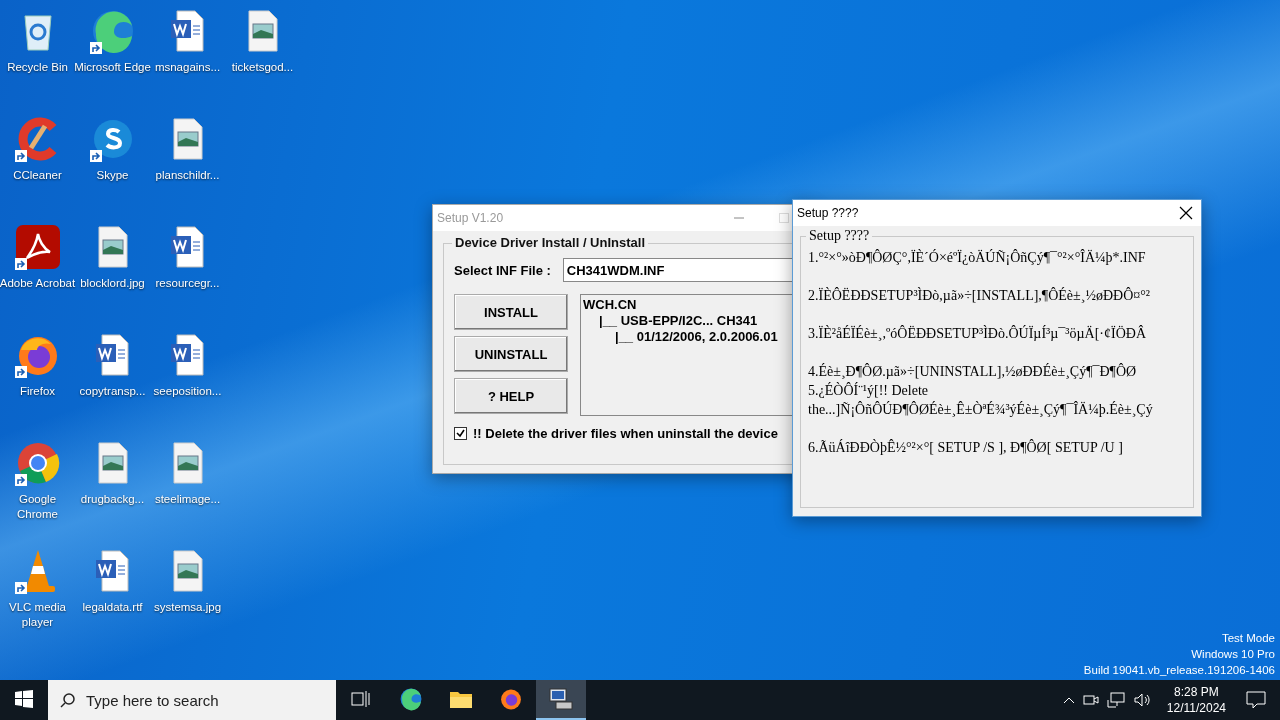 This screenshot has width=1280, height=720. What do you see at coordinates (1233, 654) in the screenshot?
I see `system-info-text: Windows 10 Pro` at bounding box center [1233, 654].